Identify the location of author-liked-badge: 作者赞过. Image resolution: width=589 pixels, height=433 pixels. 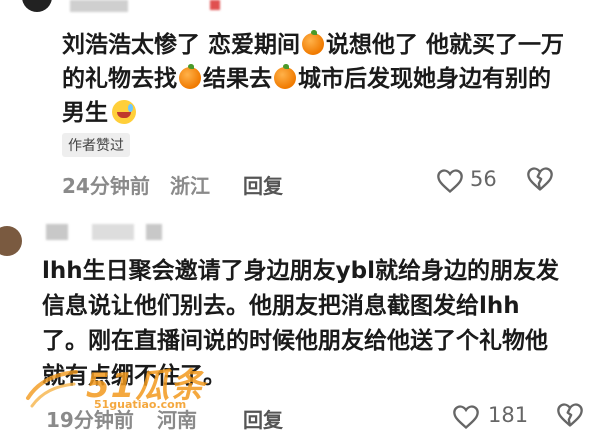
(96, 145).